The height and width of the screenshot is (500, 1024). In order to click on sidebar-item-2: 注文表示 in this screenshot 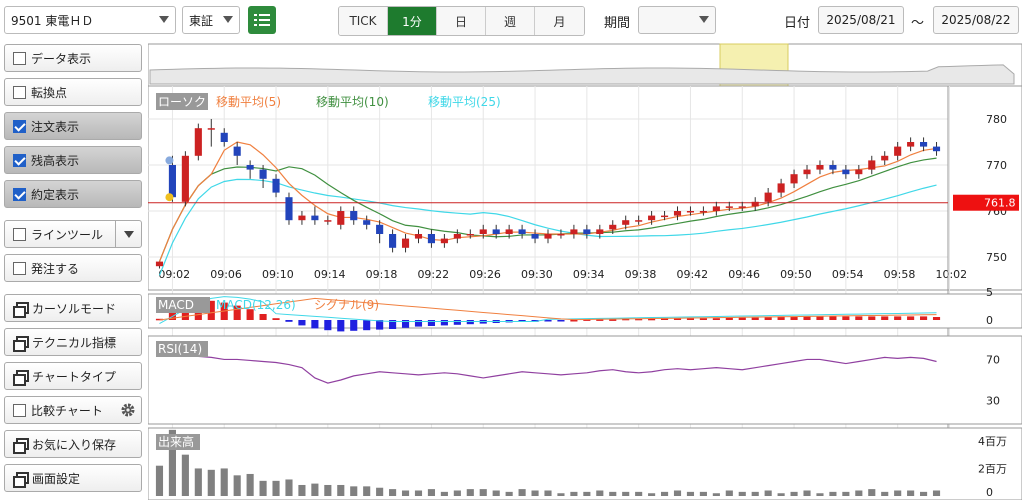, I will do `click(73, 126)`.